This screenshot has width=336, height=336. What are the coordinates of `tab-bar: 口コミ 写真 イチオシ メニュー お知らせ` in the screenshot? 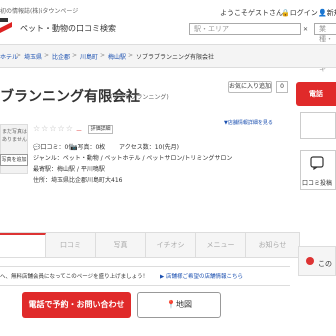 It's located at (150, 245).